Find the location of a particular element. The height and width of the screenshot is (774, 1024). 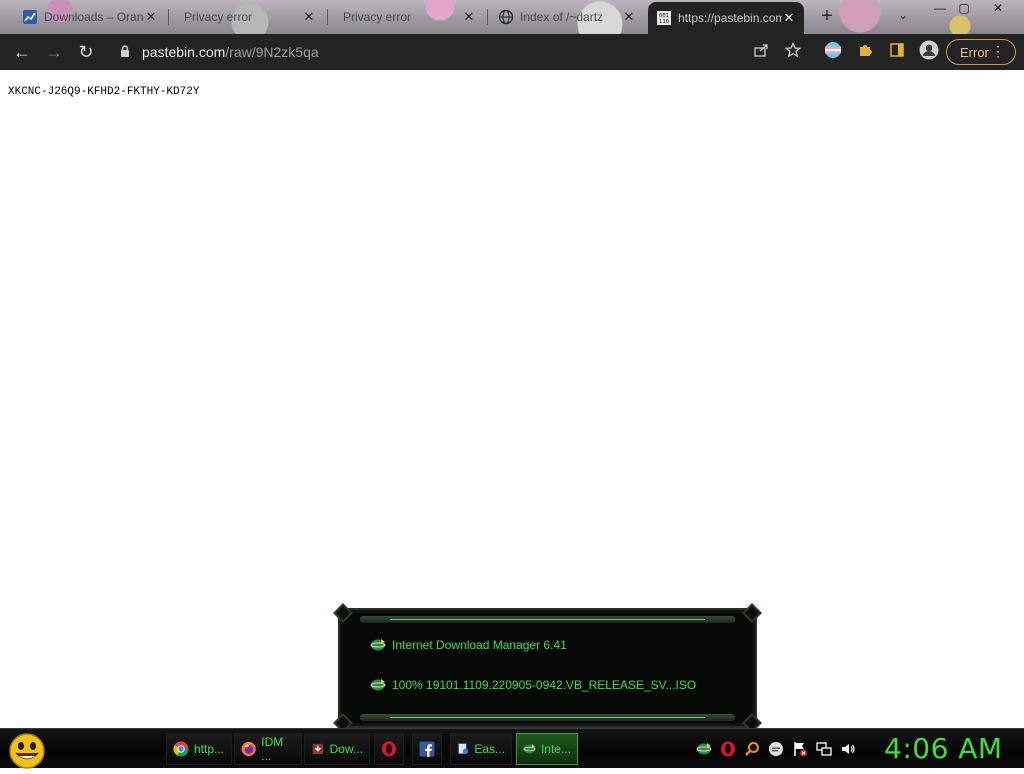

tab-privacy-error-1: Privacy error ✕ is located at coordinates (247, 17).